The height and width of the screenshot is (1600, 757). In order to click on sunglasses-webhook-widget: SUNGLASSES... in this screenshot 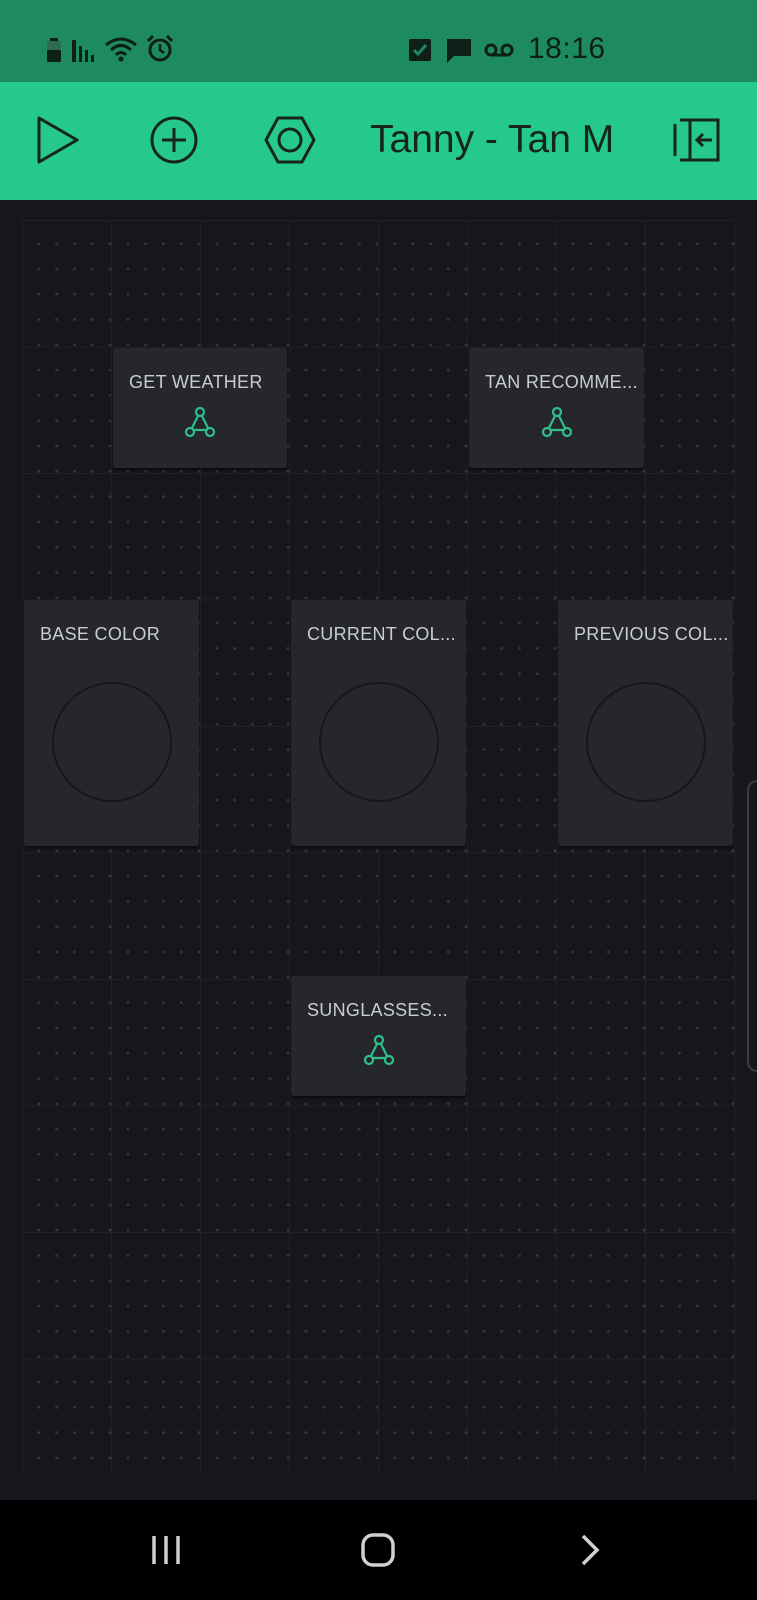, I will do `click(378, 1036)`.